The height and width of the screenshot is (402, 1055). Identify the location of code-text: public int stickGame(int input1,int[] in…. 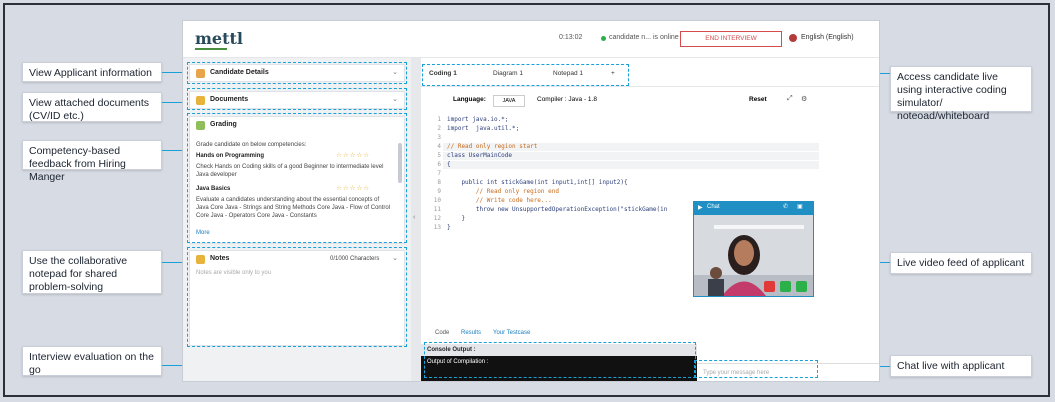
(537, 182).